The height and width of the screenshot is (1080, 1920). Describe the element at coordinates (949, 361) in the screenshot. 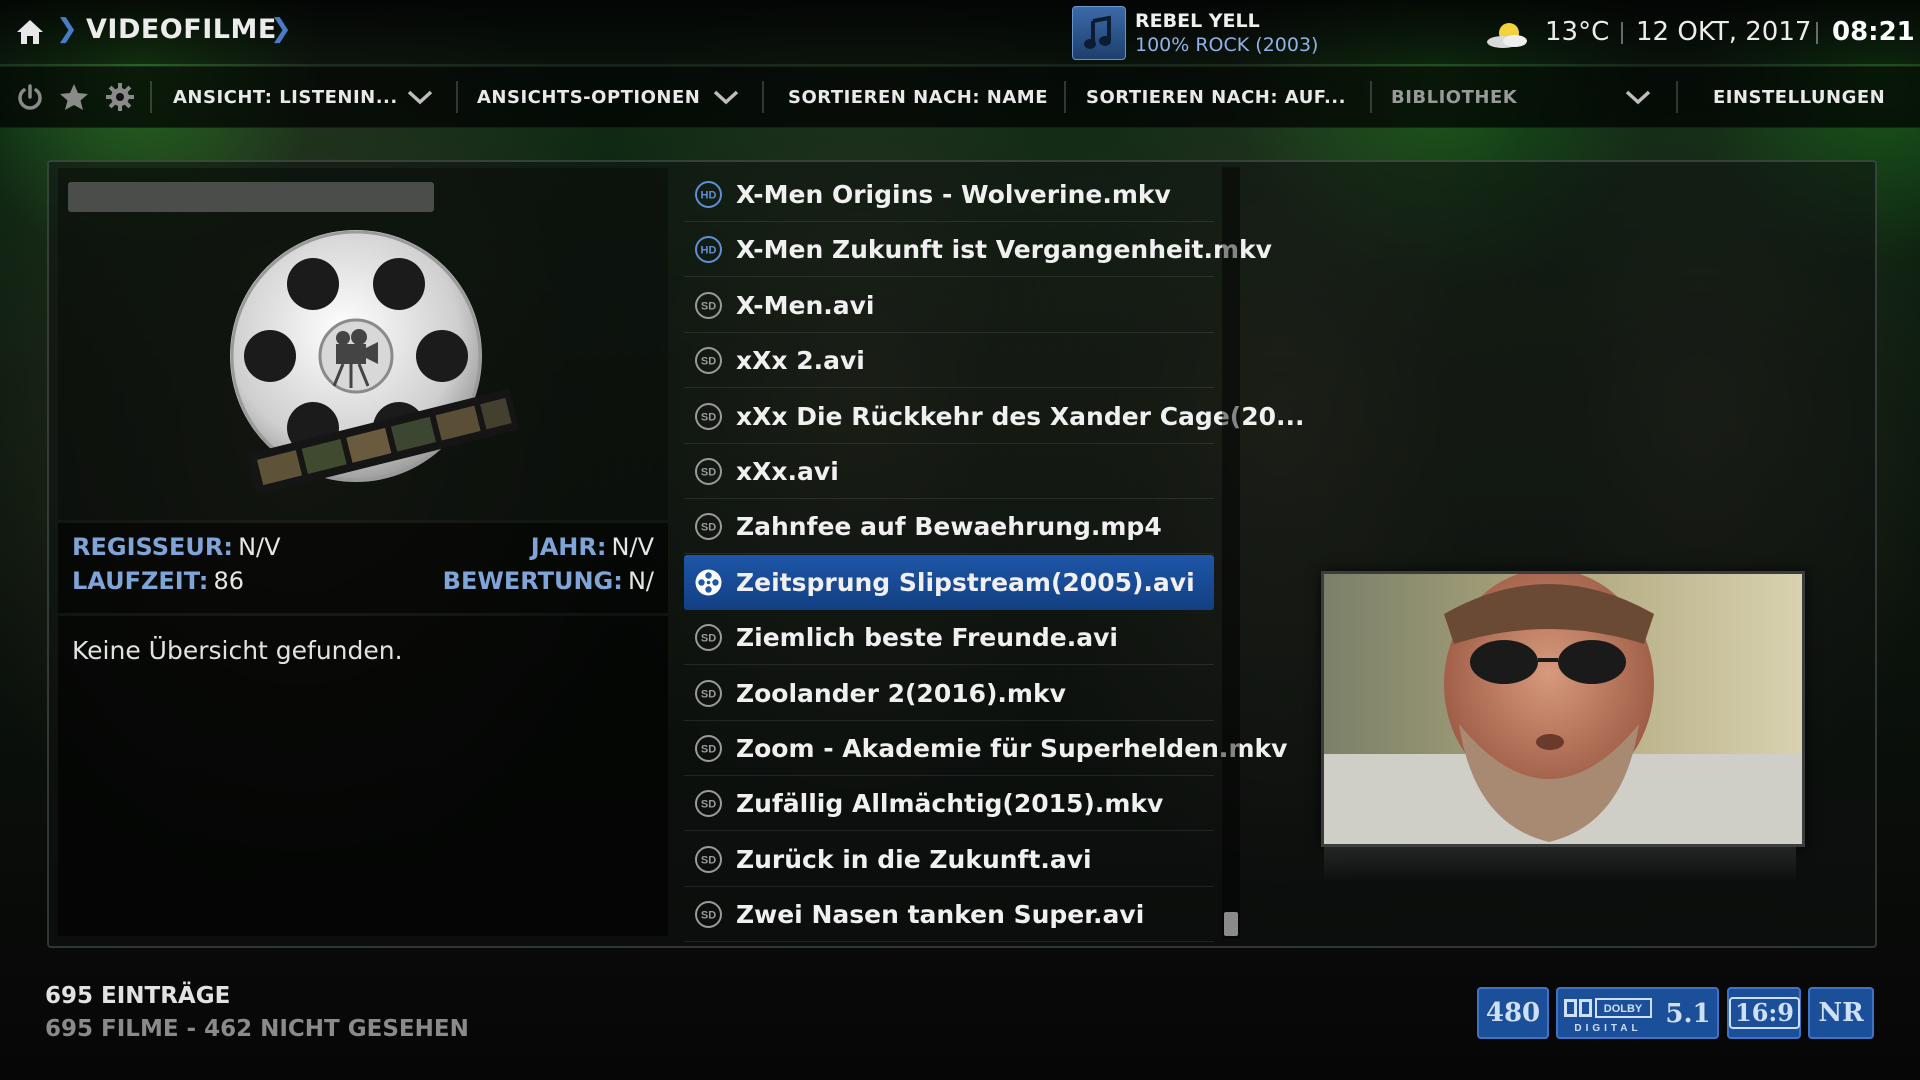

I see `list-item: SD xXx 2.avi` at that location.